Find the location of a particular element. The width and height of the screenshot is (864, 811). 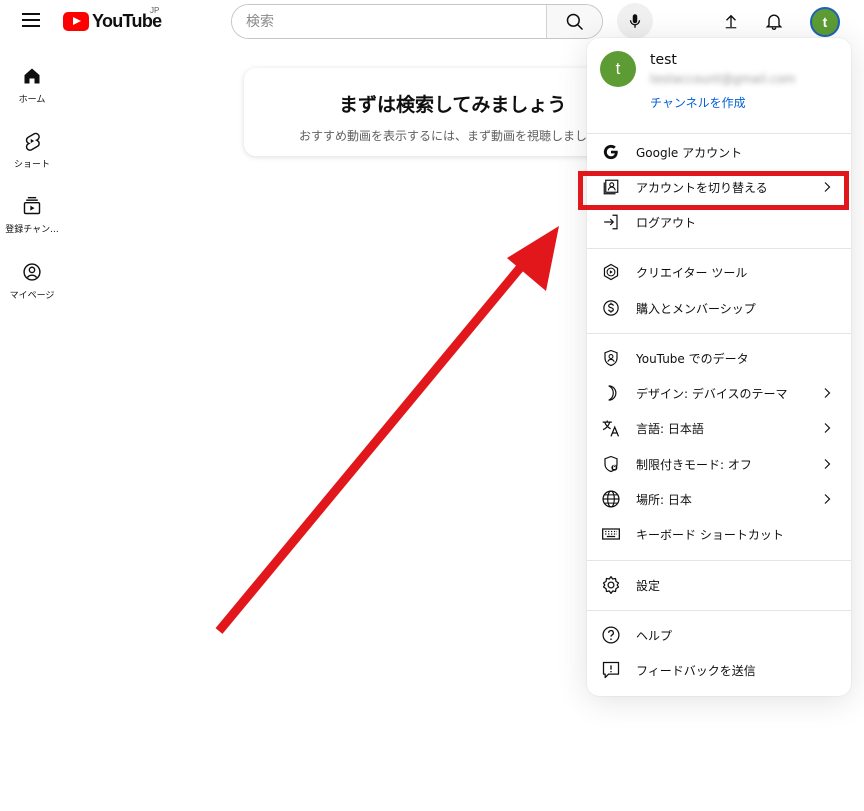

location-icon is located at coordinates (611, 499).